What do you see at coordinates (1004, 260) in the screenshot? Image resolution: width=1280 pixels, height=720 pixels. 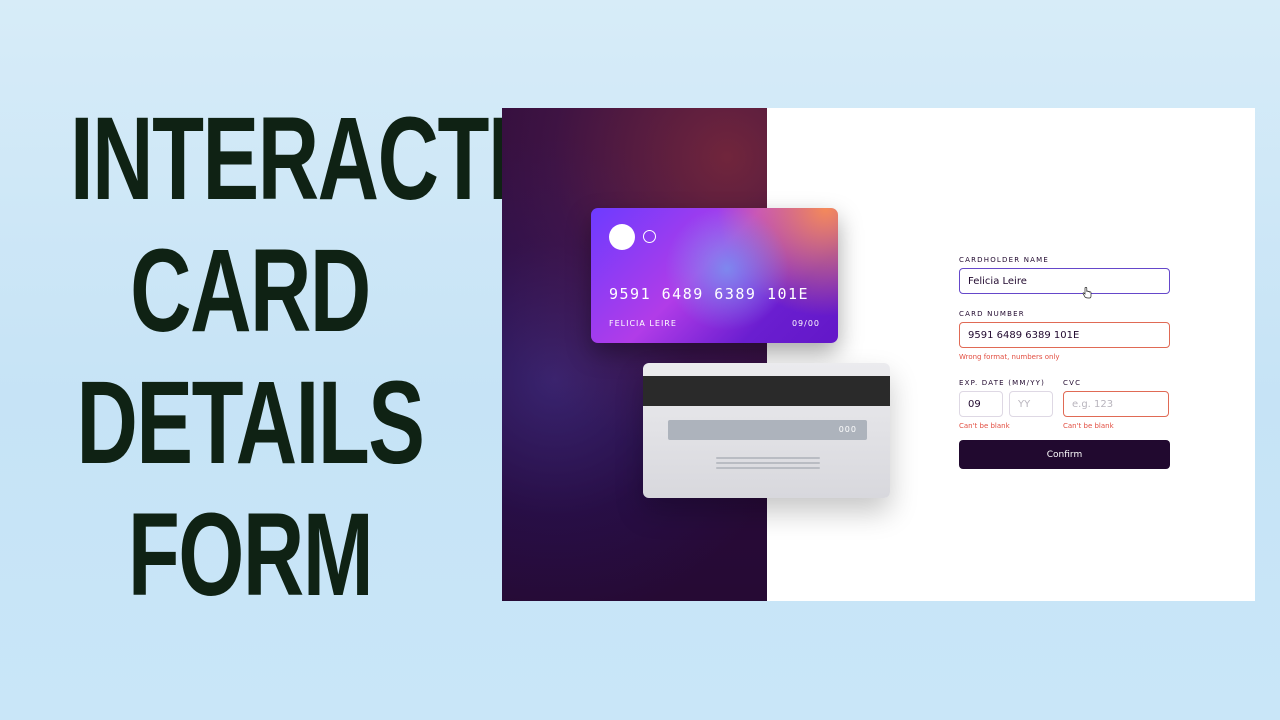 I see `cardholder-label: CARDHOLDER NAME` at bounding box center [1004, 260].